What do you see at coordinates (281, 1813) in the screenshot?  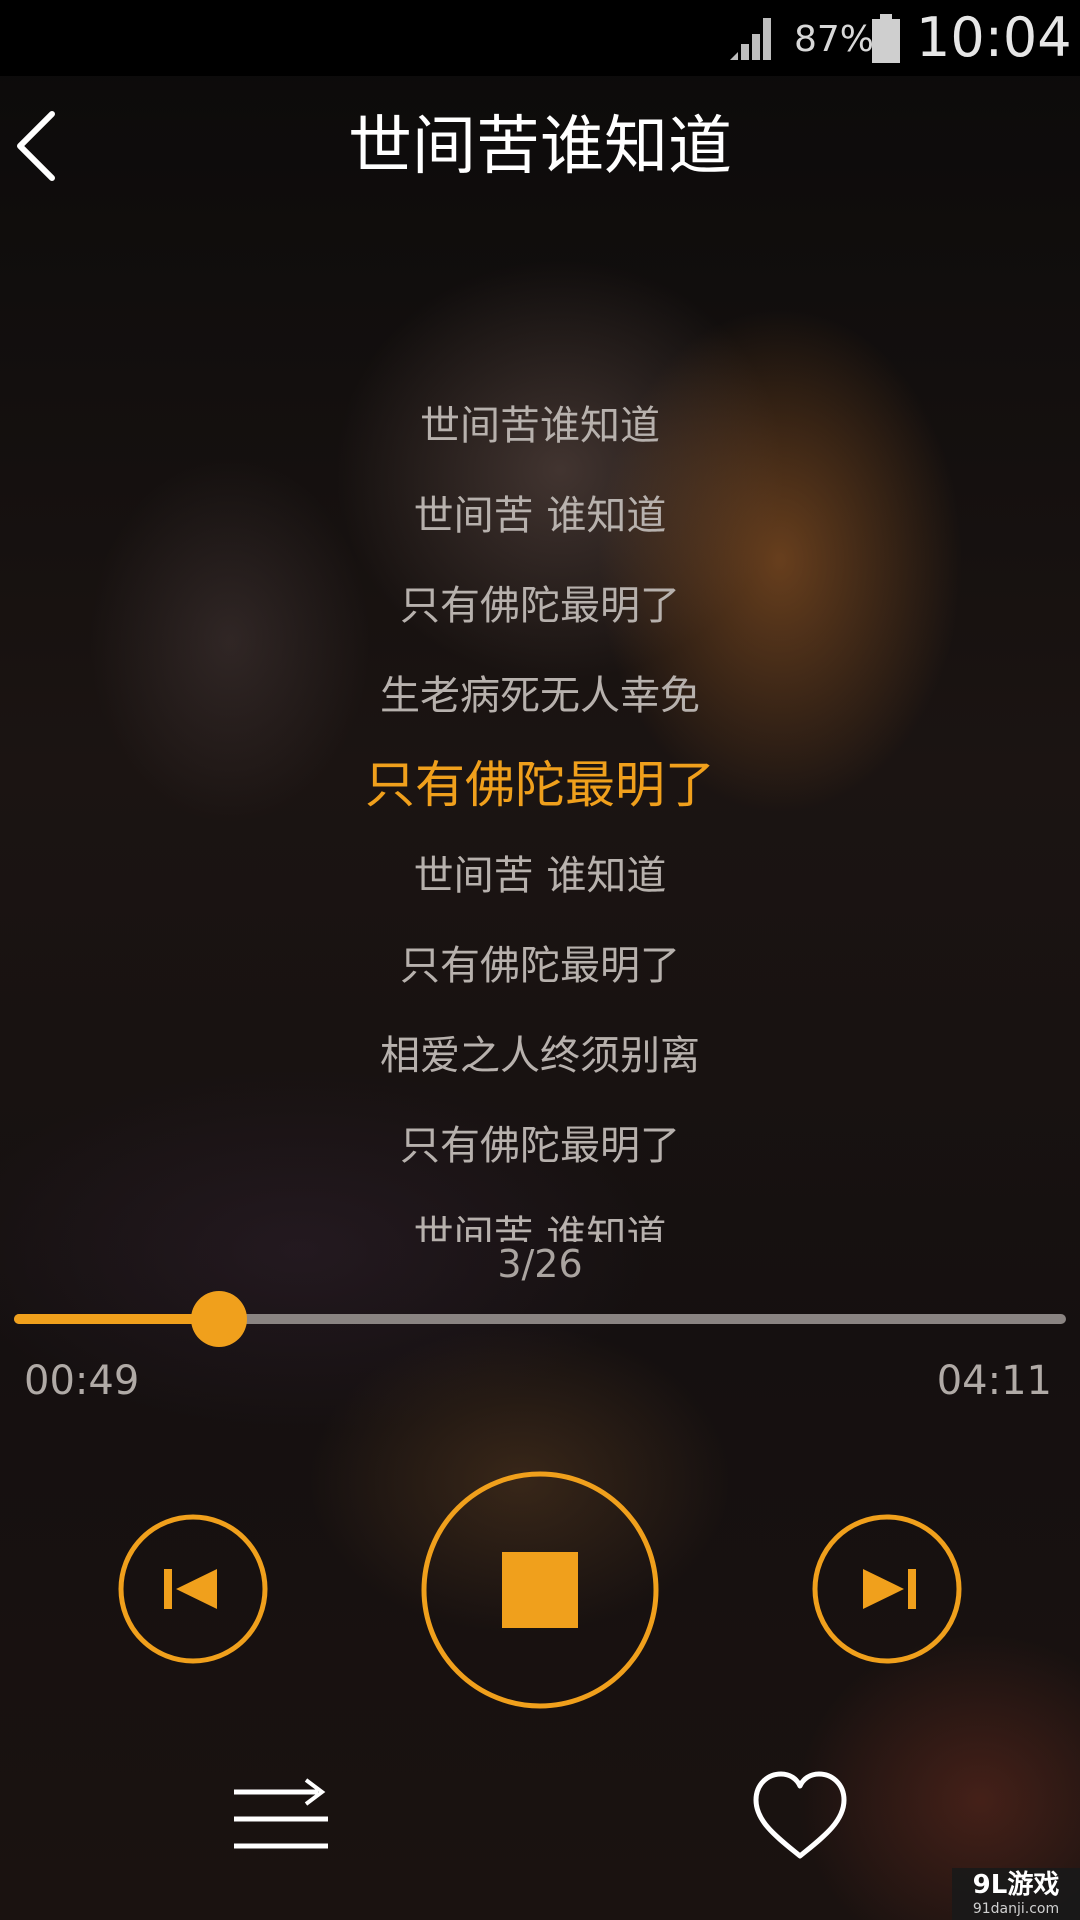 I see `playlist-icon` at bounding box center [281, 1813].